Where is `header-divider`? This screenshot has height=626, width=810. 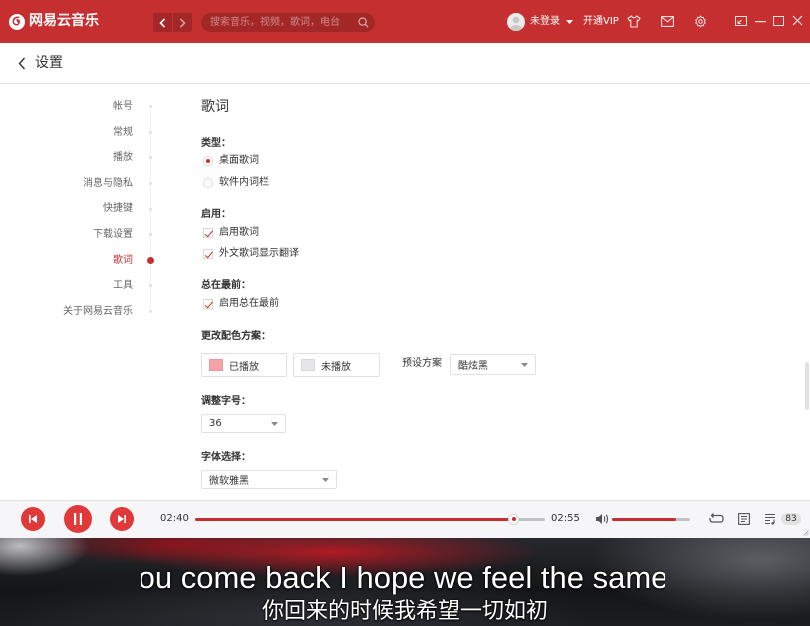
header-divider is located at coordinates (405, 83).